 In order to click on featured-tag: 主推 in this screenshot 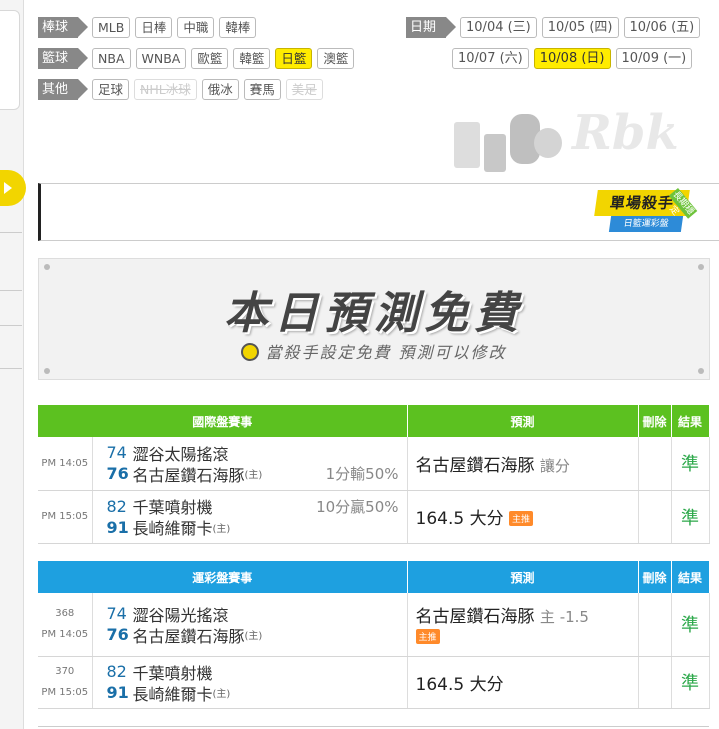, I will do `click(427, 636)`.